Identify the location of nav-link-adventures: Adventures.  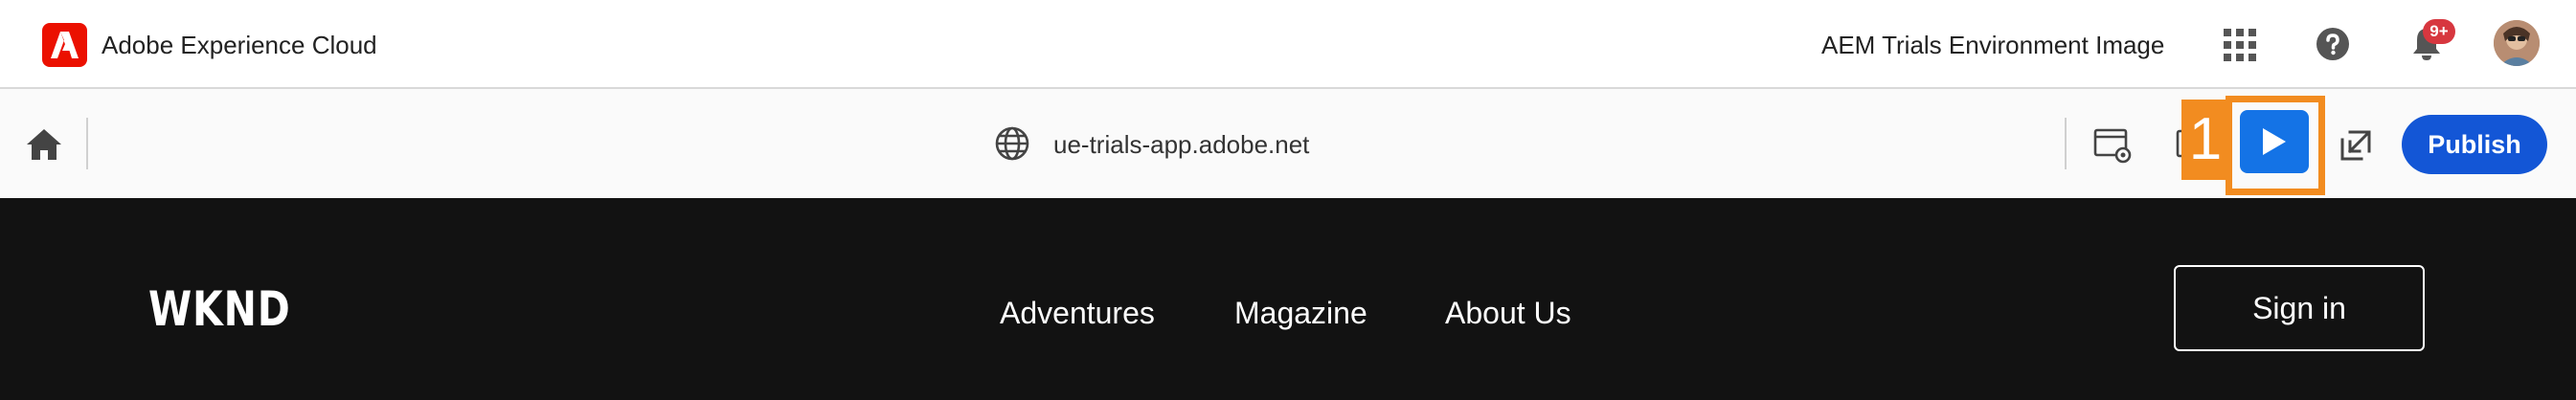
(1077, 313).